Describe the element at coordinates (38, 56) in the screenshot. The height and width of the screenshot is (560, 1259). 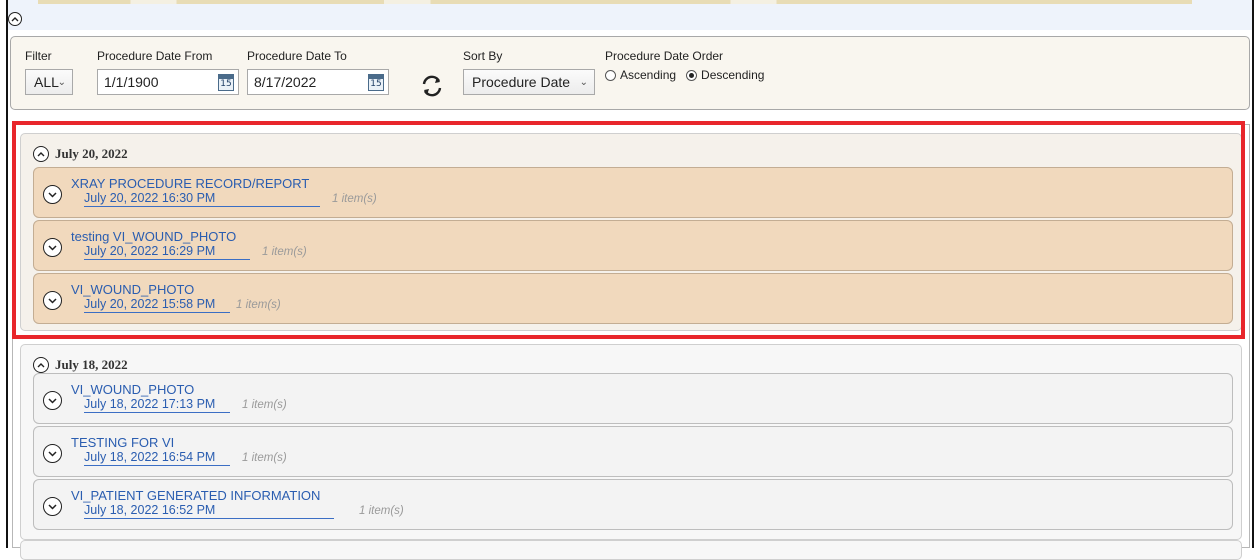
I see `filter-label: Filter` at that location.